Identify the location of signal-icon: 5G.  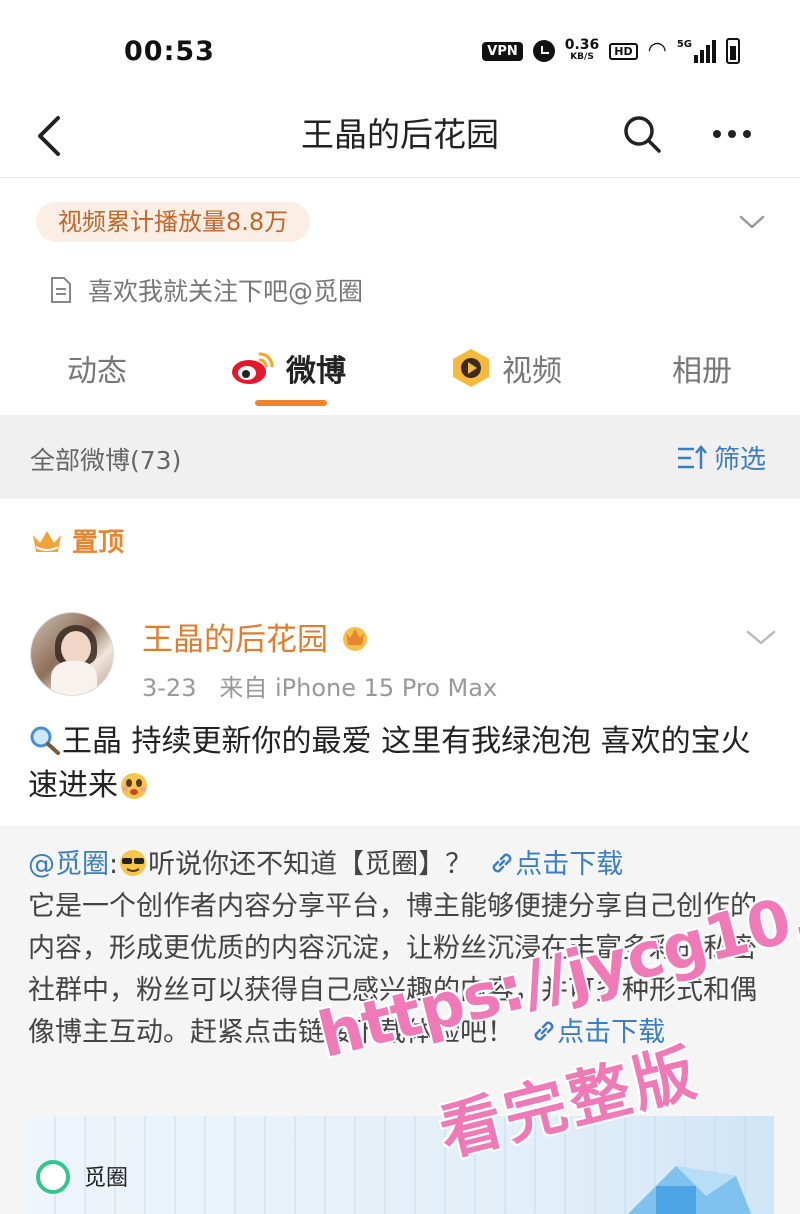
(696, 51).